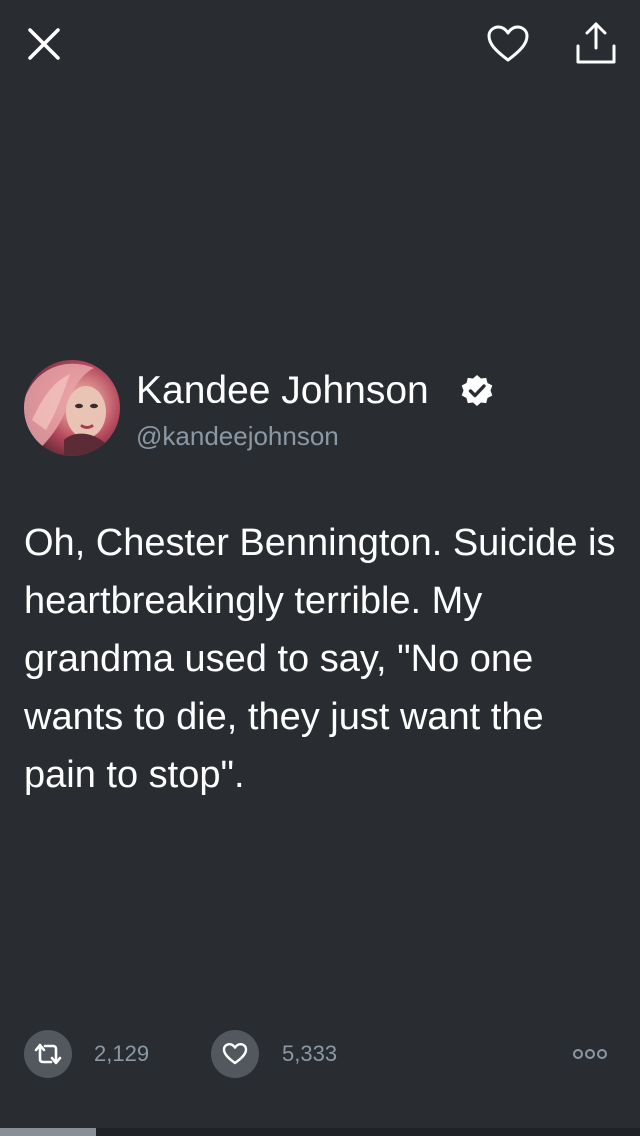 The width and height of the screenshot is (640, 1136). I want to click on top-bar, so click(320, 45).